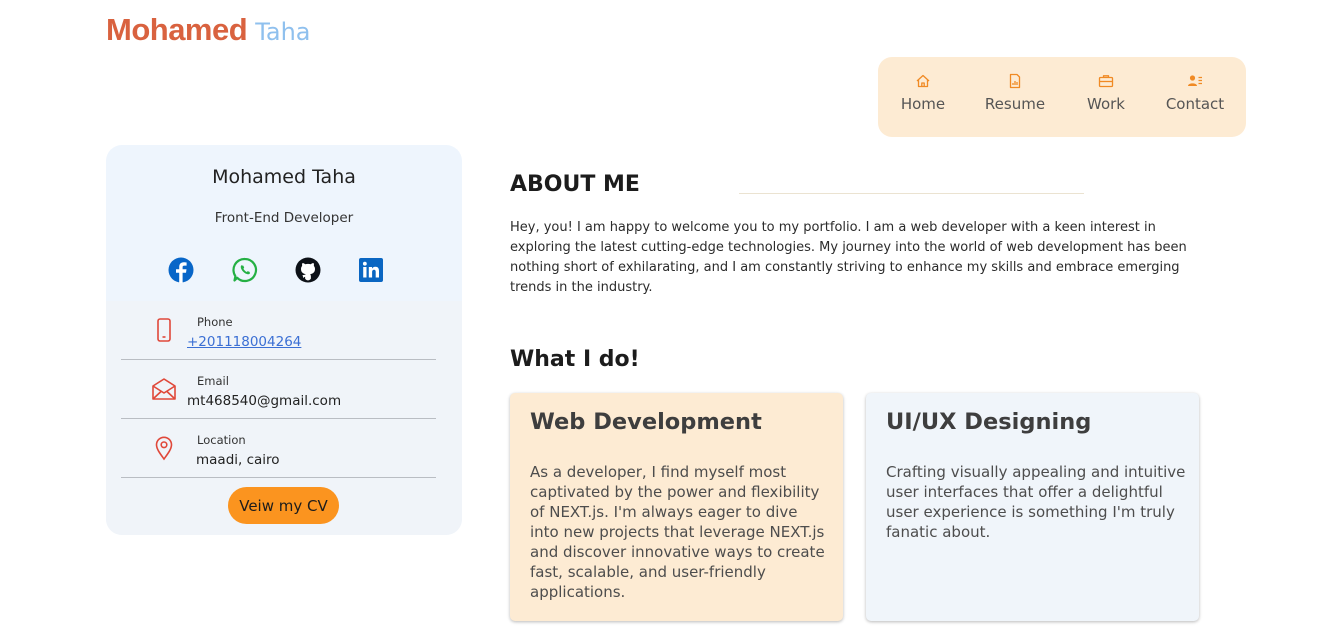 The image size is (1337, 638). I want to click on location-pin-icon, so click(164, 448).